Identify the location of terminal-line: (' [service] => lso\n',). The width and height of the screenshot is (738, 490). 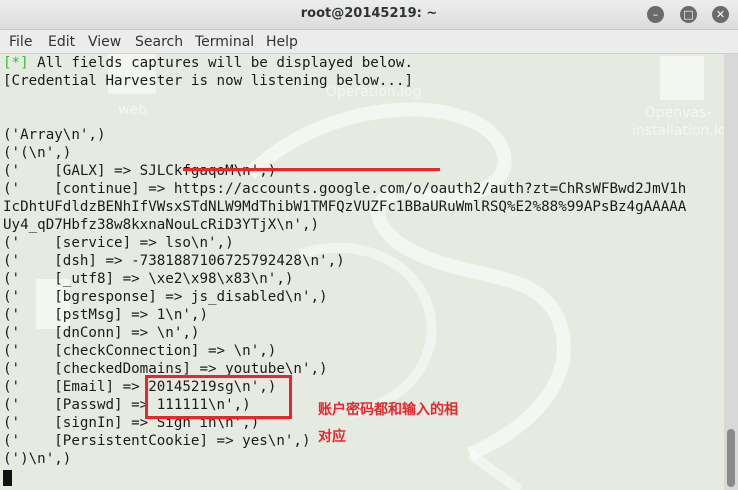
(118, 243).